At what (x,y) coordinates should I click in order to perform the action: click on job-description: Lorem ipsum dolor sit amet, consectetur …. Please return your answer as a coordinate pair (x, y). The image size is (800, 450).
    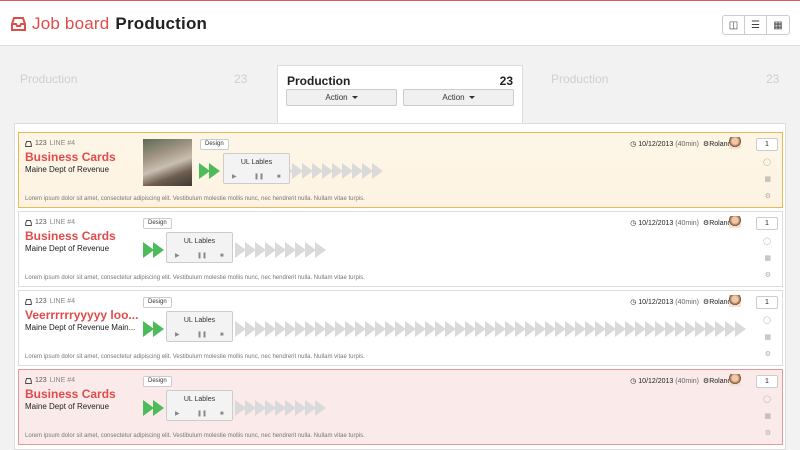
    Looking at the image, I should click on (195, 278).